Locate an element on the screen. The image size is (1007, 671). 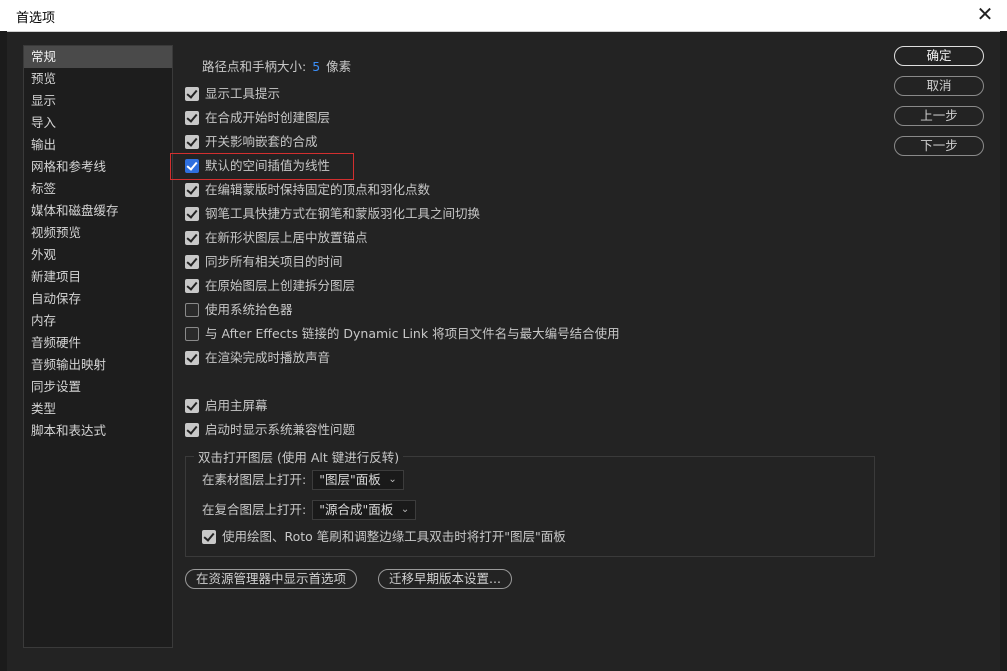
checkbox-row: 钢笔工具快捷方式在钢笔和蒙版羽化工具之间切换 is located at coordinates (332, 214).